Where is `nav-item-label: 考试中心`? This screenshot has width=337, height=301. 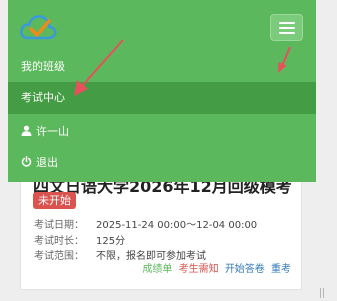 nav-item-label: 考试中心 is located at coordinates (43, 97).